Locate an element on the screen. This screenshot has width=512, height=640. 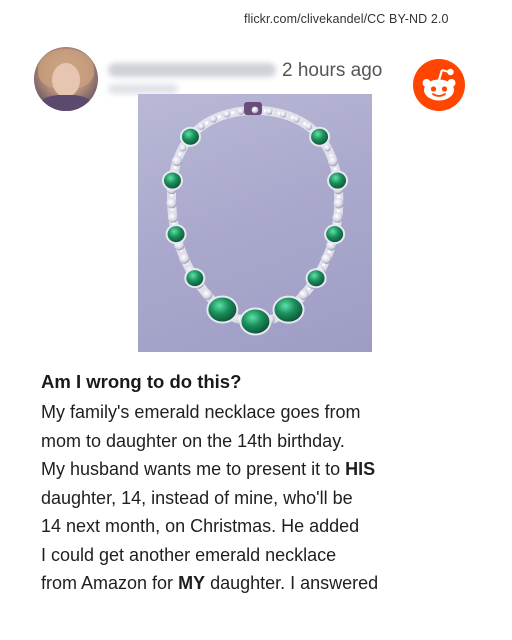
photo-credit: flickr.com/clivekandel/CC BY-ND 2.0 is located at coordinates (346, 19).